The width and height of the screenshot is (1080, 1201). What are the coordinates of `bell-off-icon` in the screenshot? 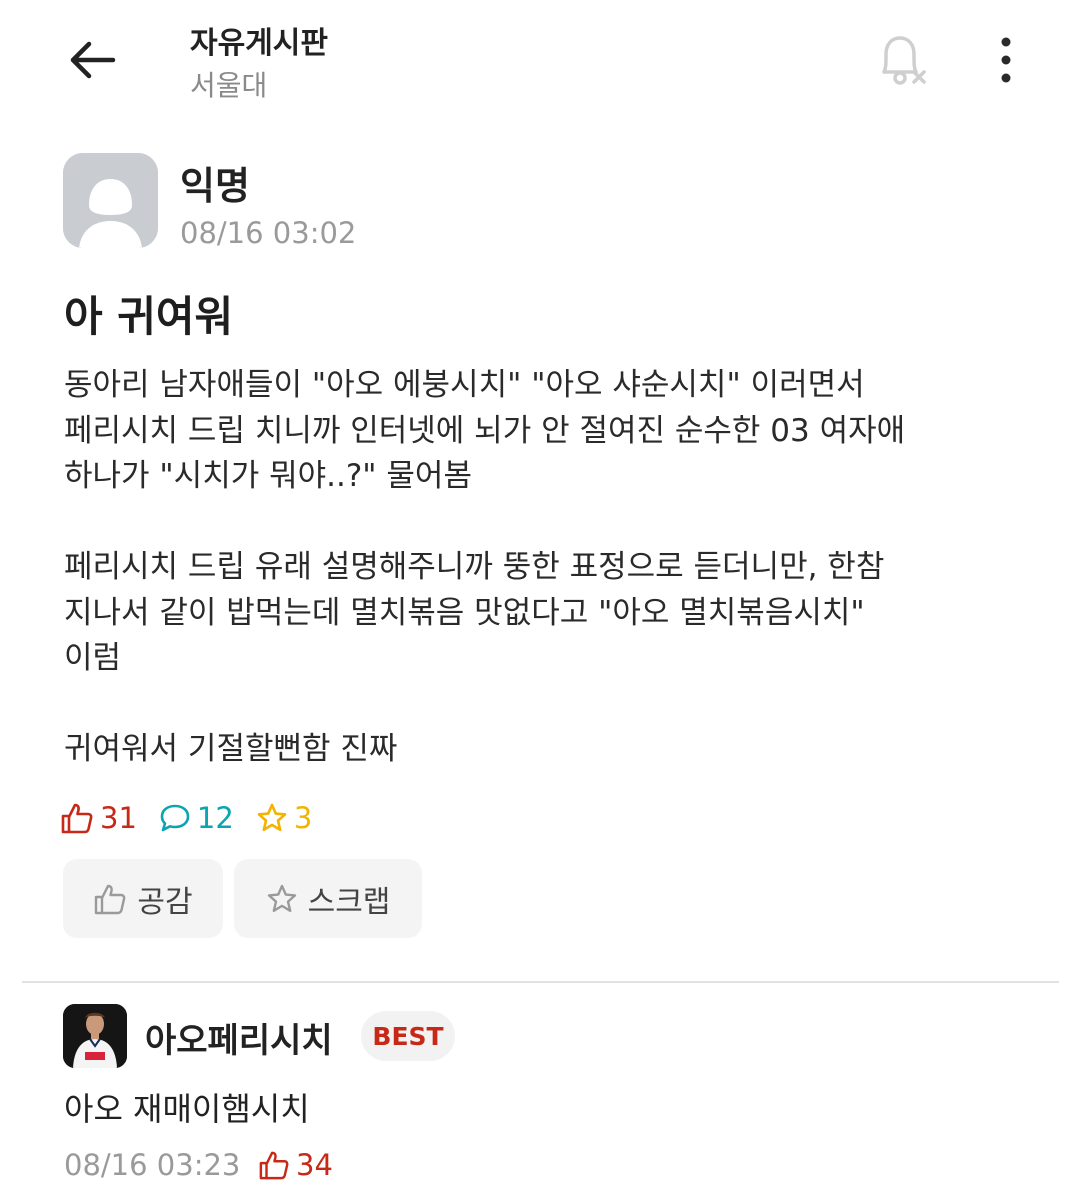 It's located at (904, 60).